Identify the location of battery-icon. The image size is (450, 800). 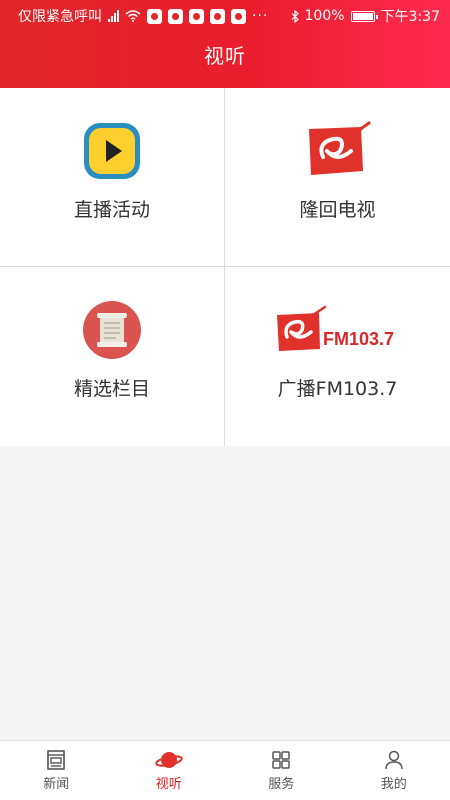
(364, 16).